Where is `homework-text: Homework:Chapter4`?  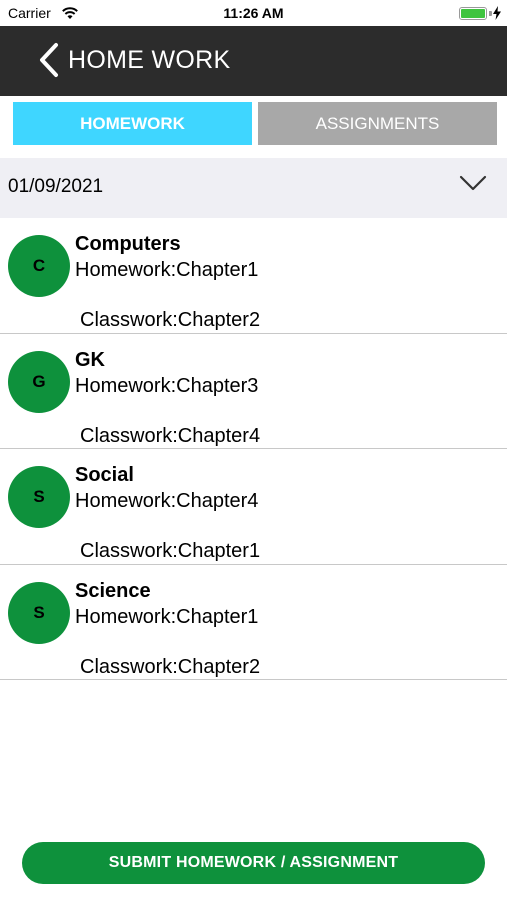
homework-text: Homework:Chapter4 is located at coordinates (167, 501).